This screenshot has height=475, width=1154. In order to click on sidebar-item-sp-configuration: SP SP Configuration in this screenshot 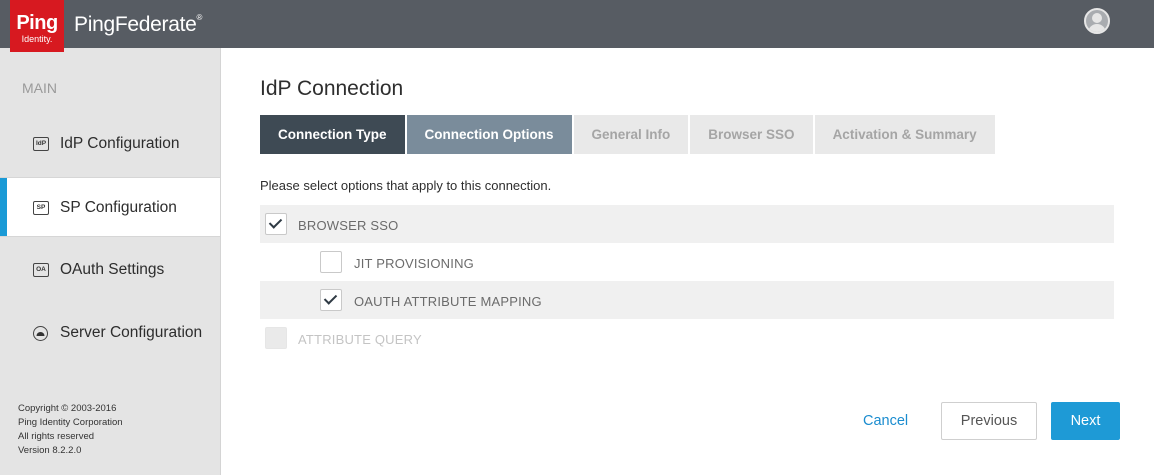, I will do `click(110, 207)`.